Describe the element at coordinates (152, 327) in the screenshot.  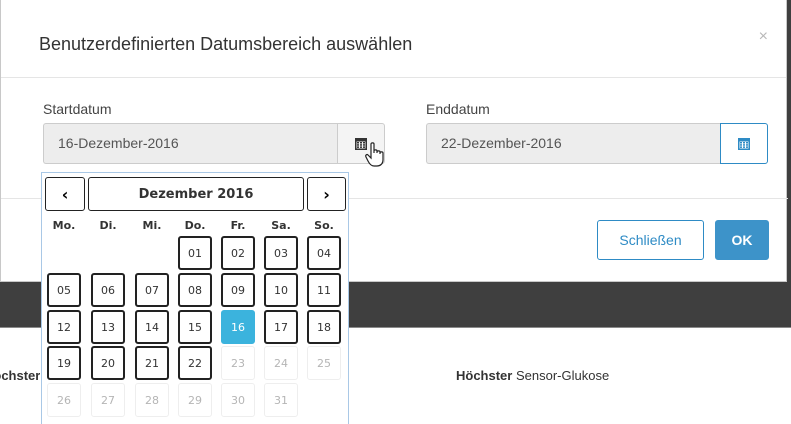
I see `calendar-day: 14` at that location.